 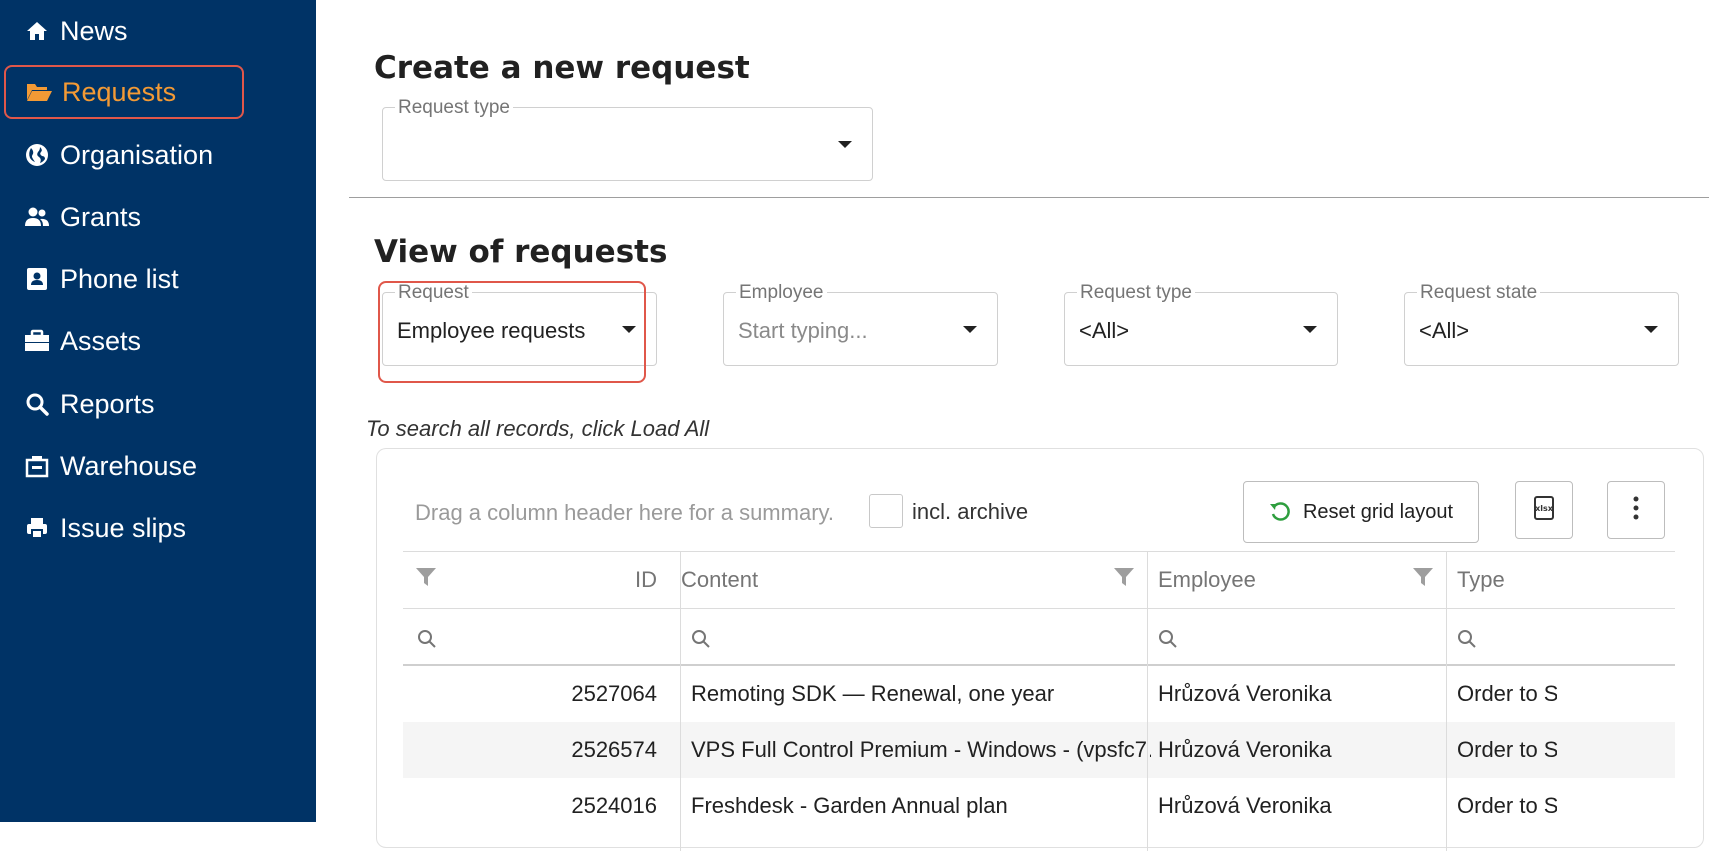 I want to click on sidebar-item-phone-list: Phone list, so click(x=124, y=279).